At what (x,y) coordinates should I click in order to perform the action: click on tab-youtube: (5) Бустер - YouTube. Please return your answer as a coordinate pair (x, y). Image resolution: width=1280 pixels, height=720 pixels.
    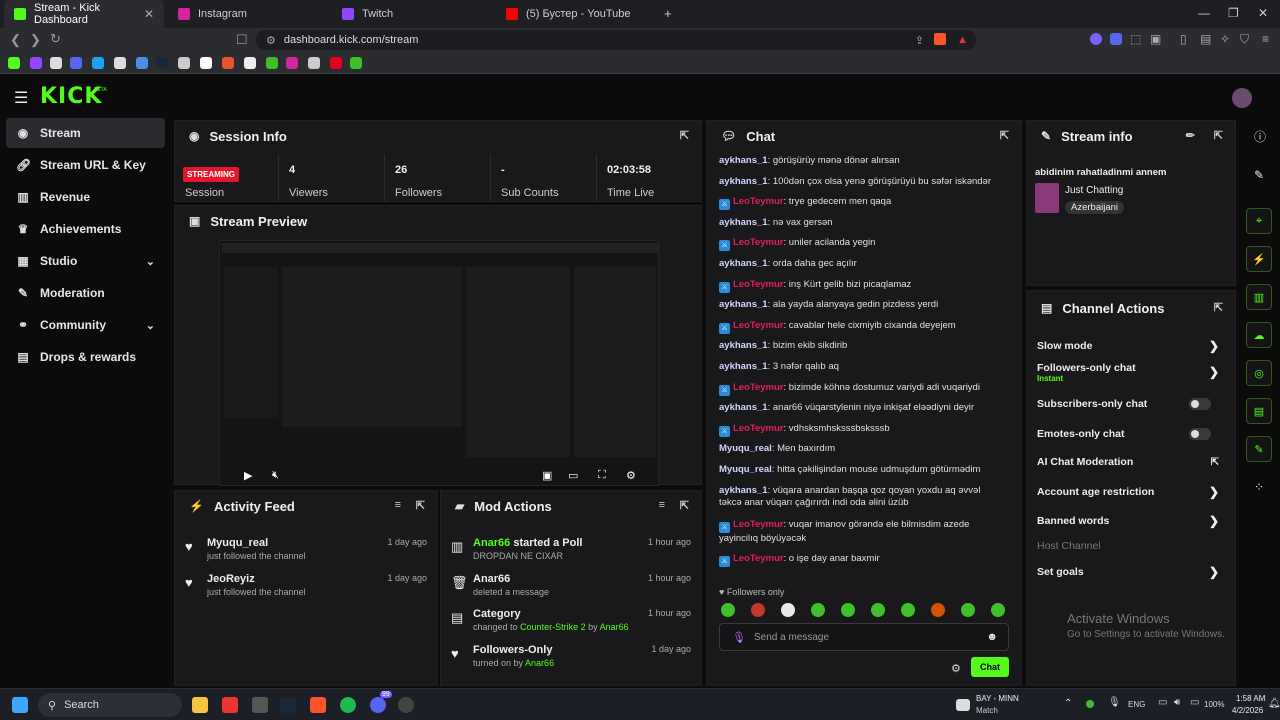
    Looking at the image, I should click on (576, 14).